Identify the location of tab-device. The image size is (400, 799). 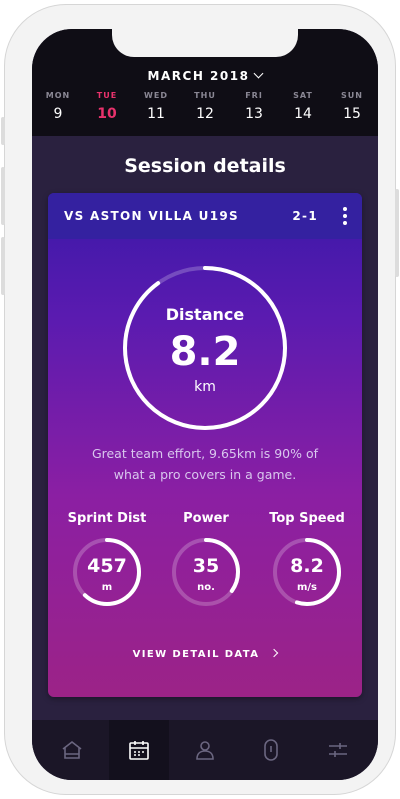
(271, 750).